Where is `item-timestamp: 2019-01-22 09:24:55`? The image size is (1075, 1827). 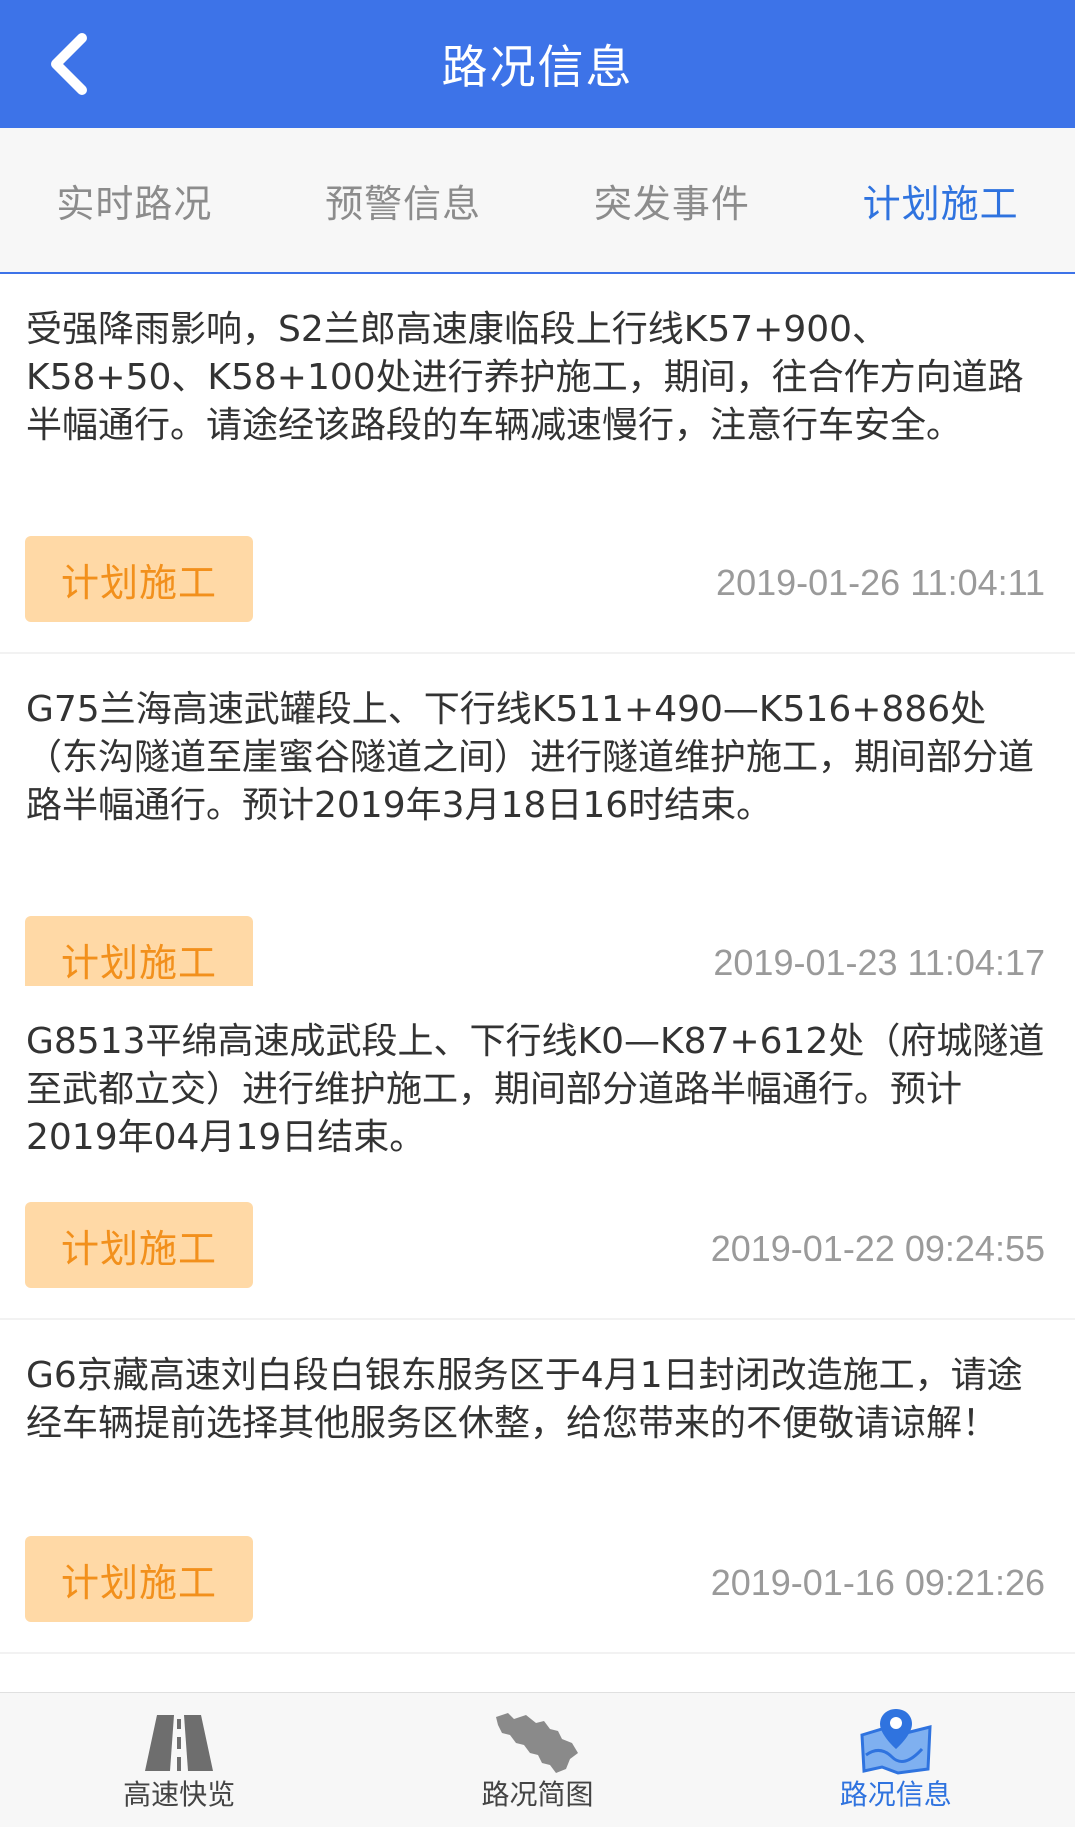
item-timestamp: 2019-01-22 09:24:55 is located at coordinates (877, 1248).